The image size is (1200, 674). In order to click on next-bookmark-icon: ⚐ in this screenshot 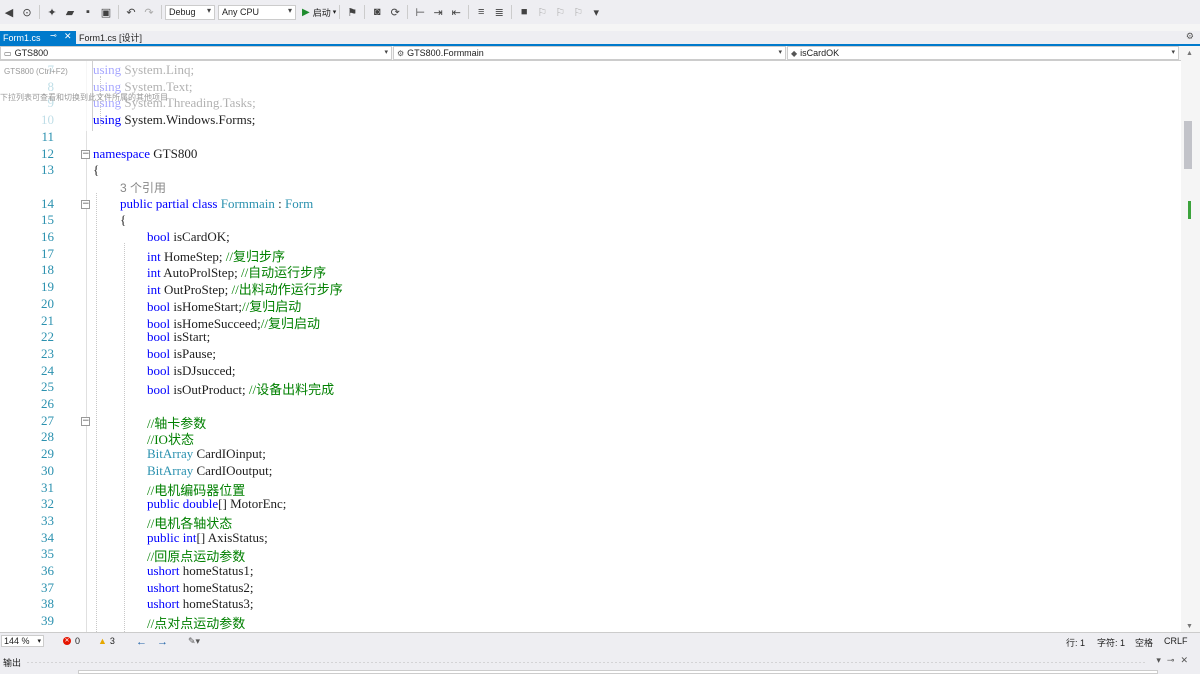, I will do `click(560, 12)`.